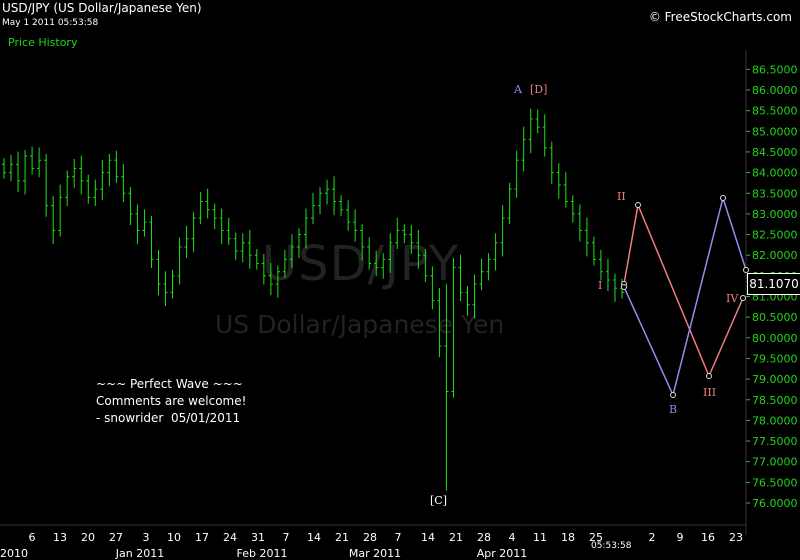 The height and width of the screenshot is (560, 800). Describe the element at coordinates (518, 89) in the screenshot. I see `wave-label: A` at that location.